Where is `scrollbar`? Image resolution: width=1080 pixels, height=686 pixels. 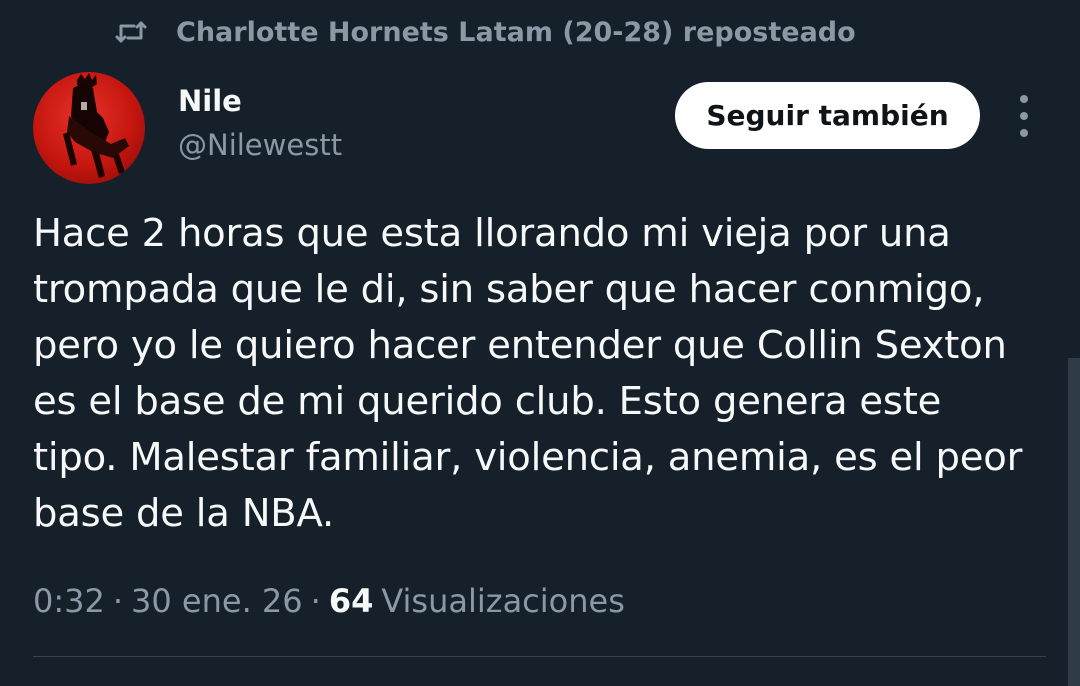 scrollbar is located at coordinates (1074, 522).